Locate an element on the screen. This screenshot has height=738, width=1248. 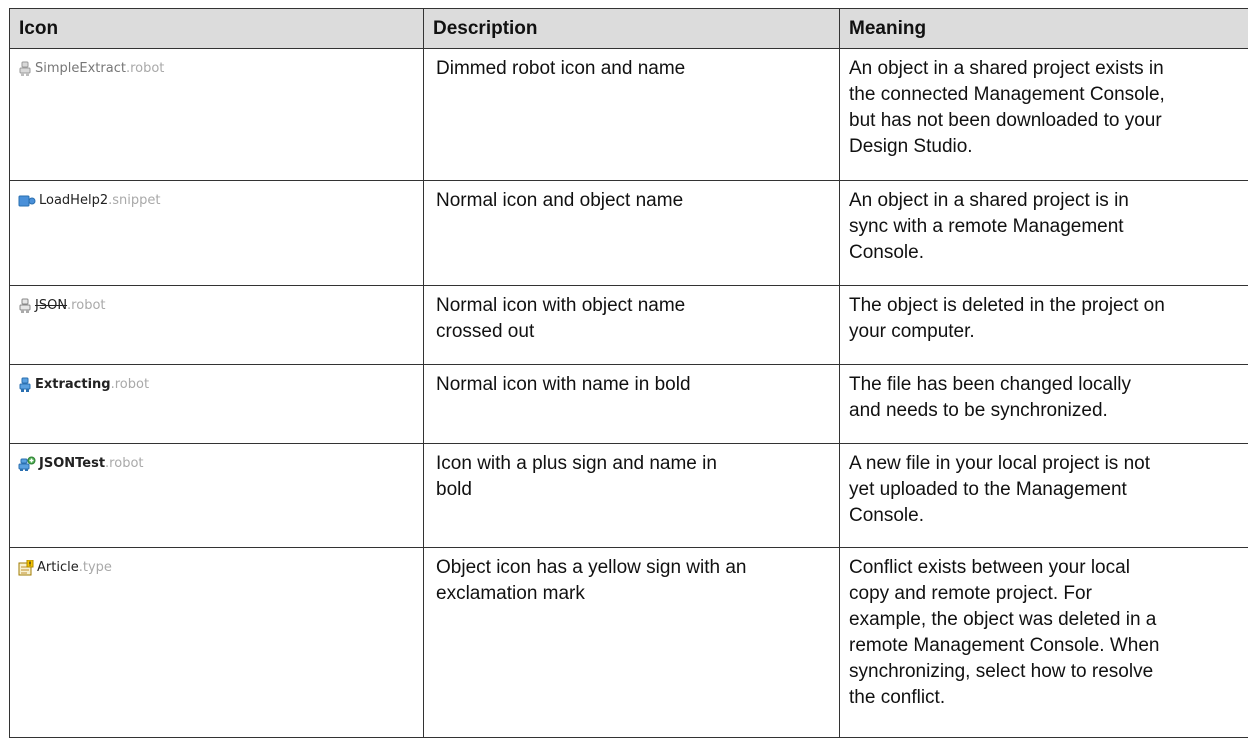
tree-item: Extracting.robot is located at coordinates (217, 385).